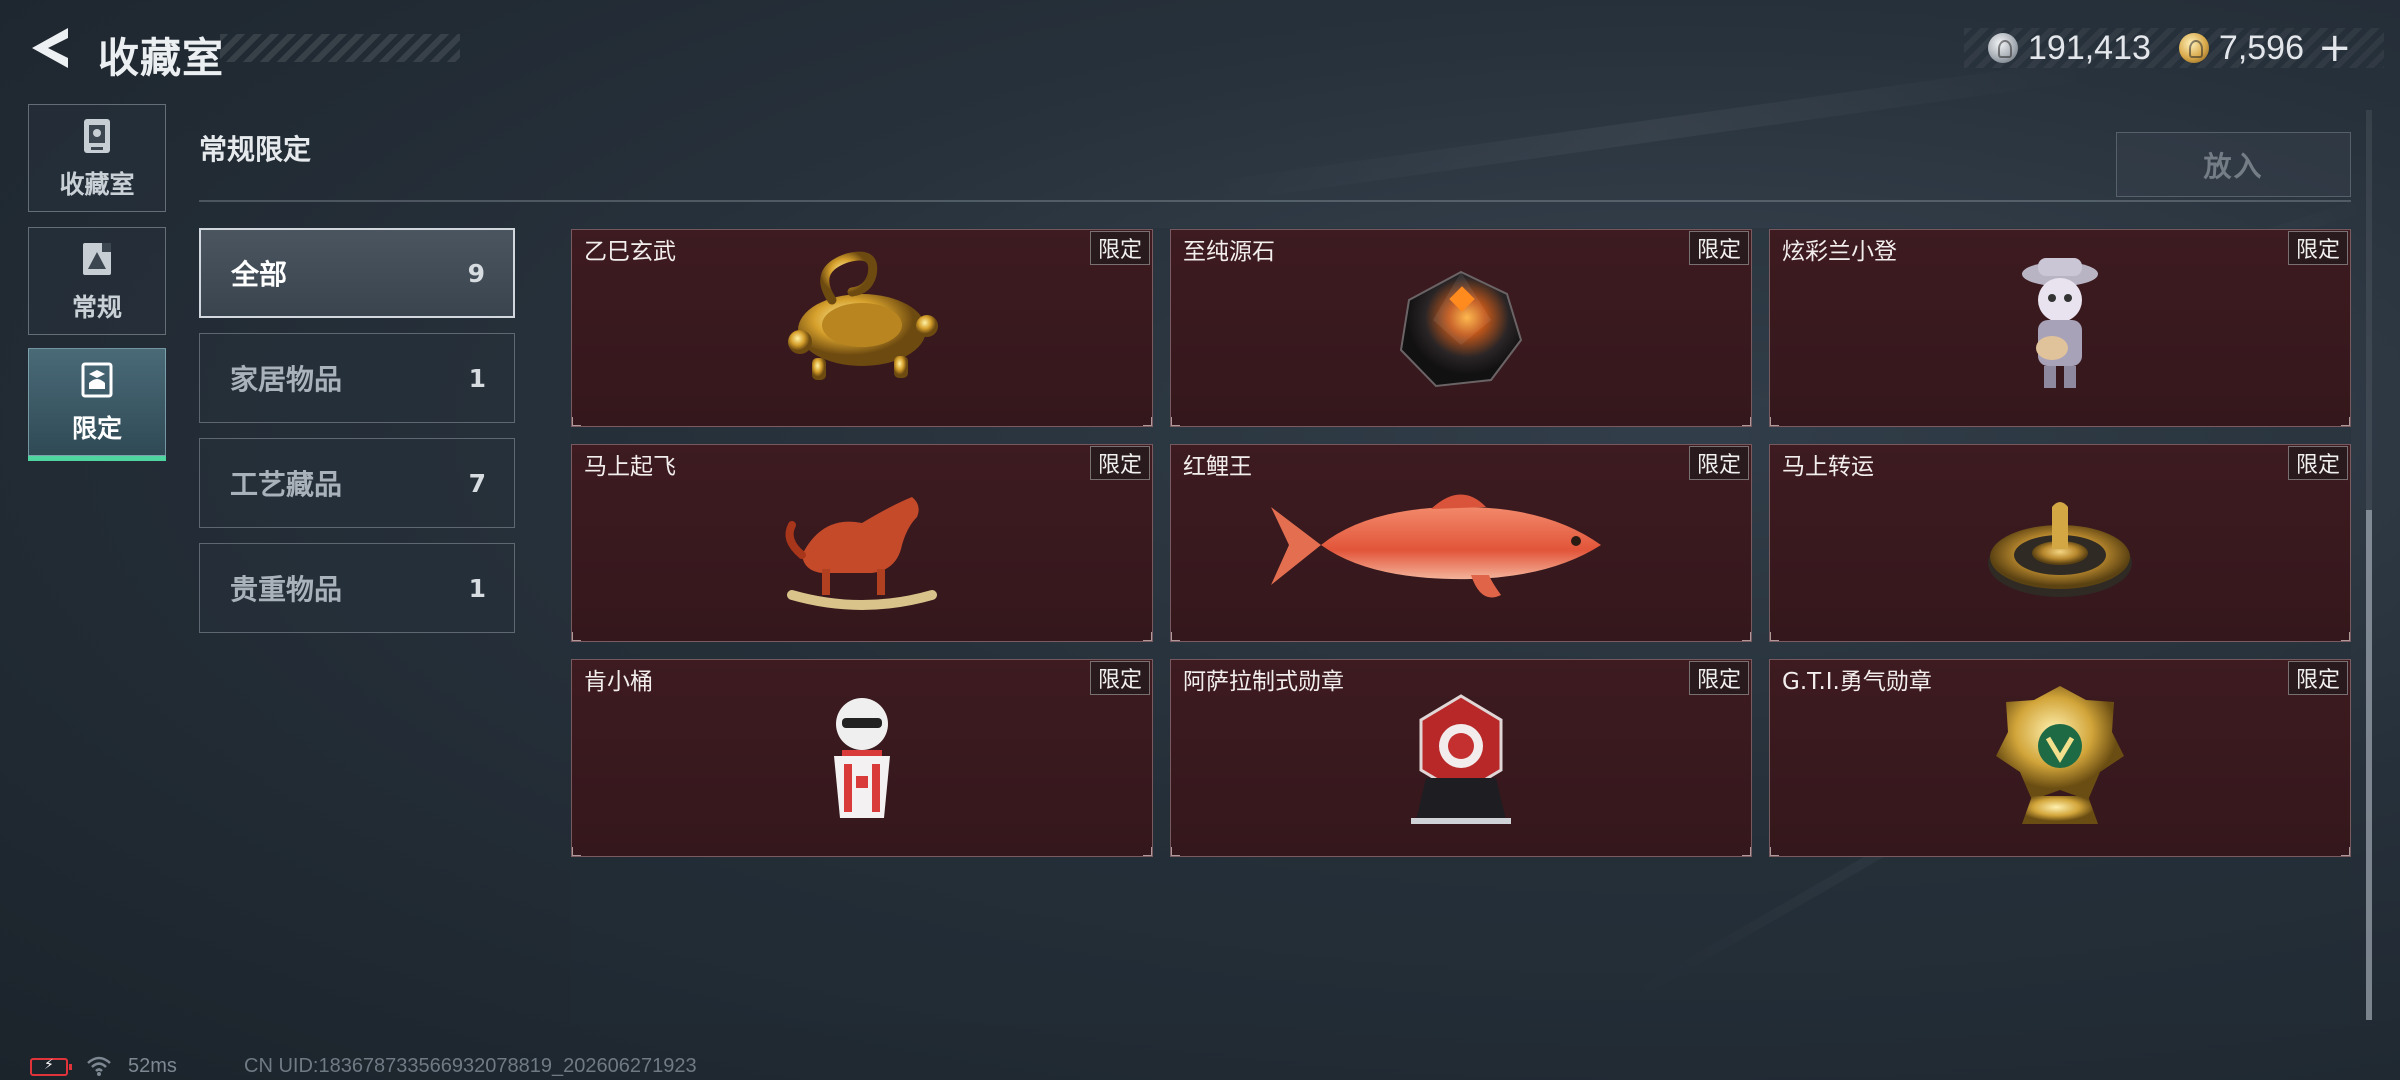 The image size is (2400, 1080). Describe the element at coordinates (97, 158) in the screenshot. I see `rail-item-collection-room: 收藏室` at that location.